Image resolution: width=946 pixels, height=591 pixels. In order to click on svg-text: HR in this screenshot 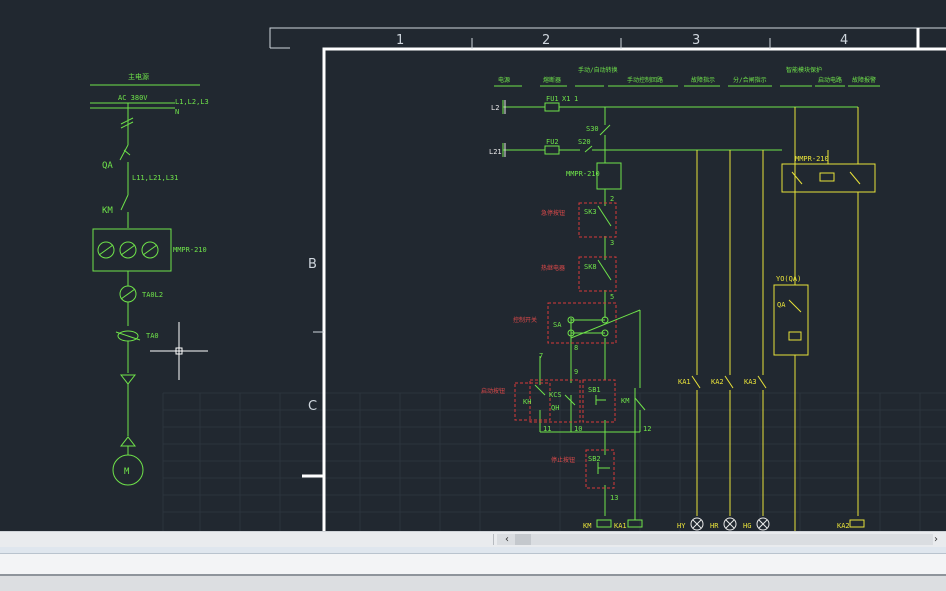, I will do `click(714, 526)`.